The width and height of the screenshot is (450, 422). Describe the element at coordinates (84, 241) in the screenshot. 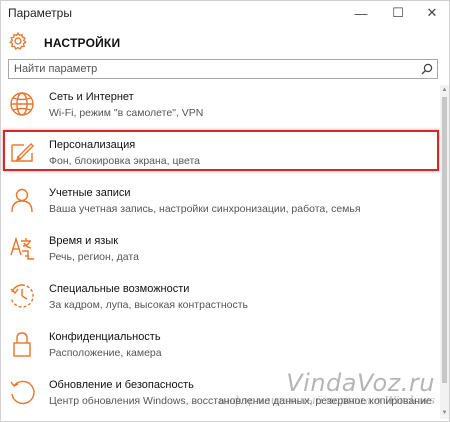

I see `item-label: Время и язык` at that location.